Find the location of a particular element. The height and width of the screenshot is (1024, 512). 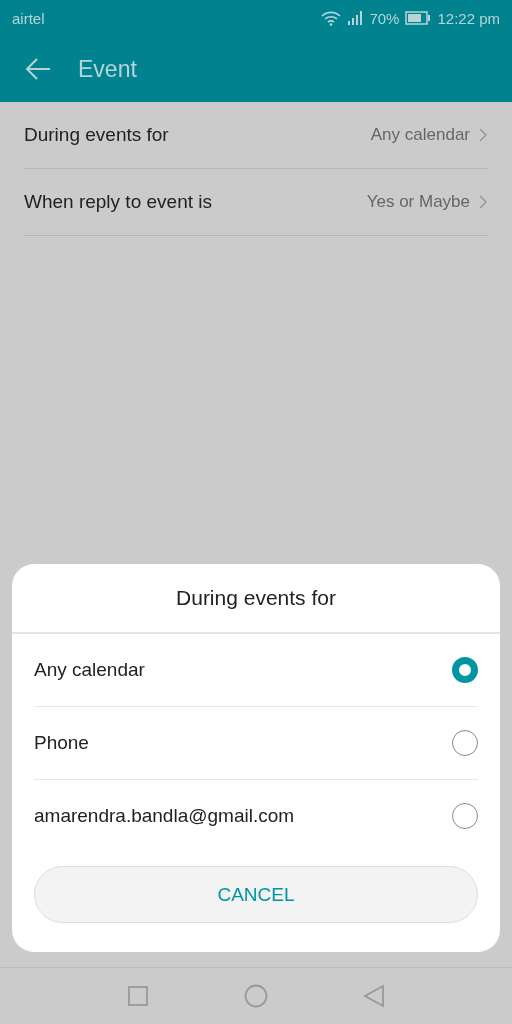

option-label: Any calendar is located at coordinates (89, 670).